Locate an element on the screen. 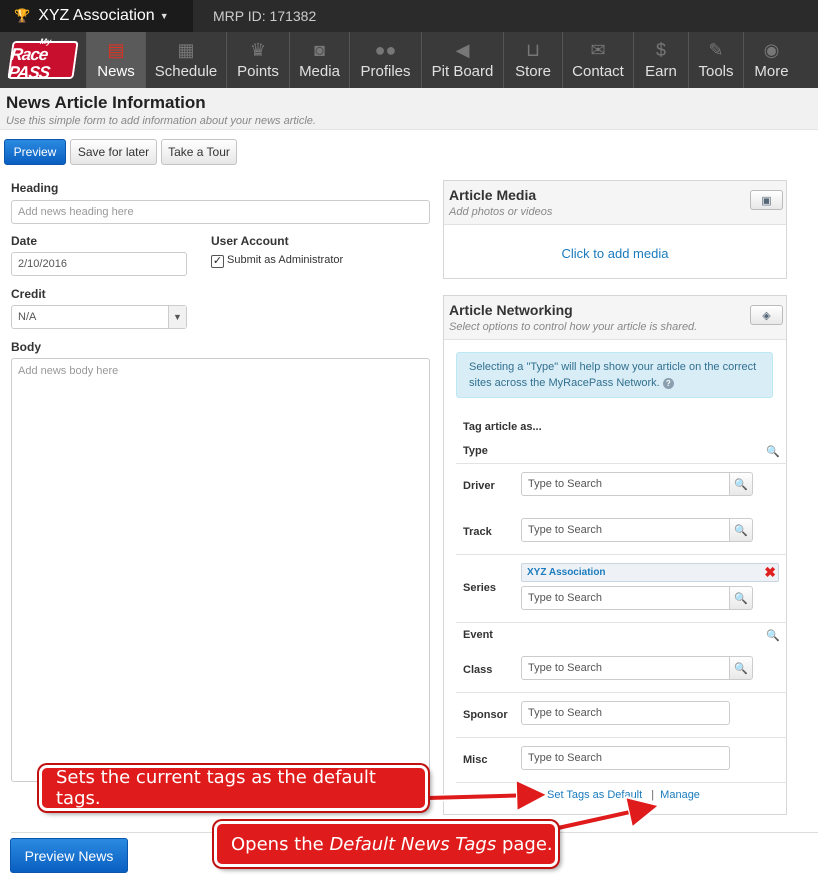 The width and height of the screenshot is (818, 878). callout-manage-italic: Default News Tags is located at coordinates (413, 844).